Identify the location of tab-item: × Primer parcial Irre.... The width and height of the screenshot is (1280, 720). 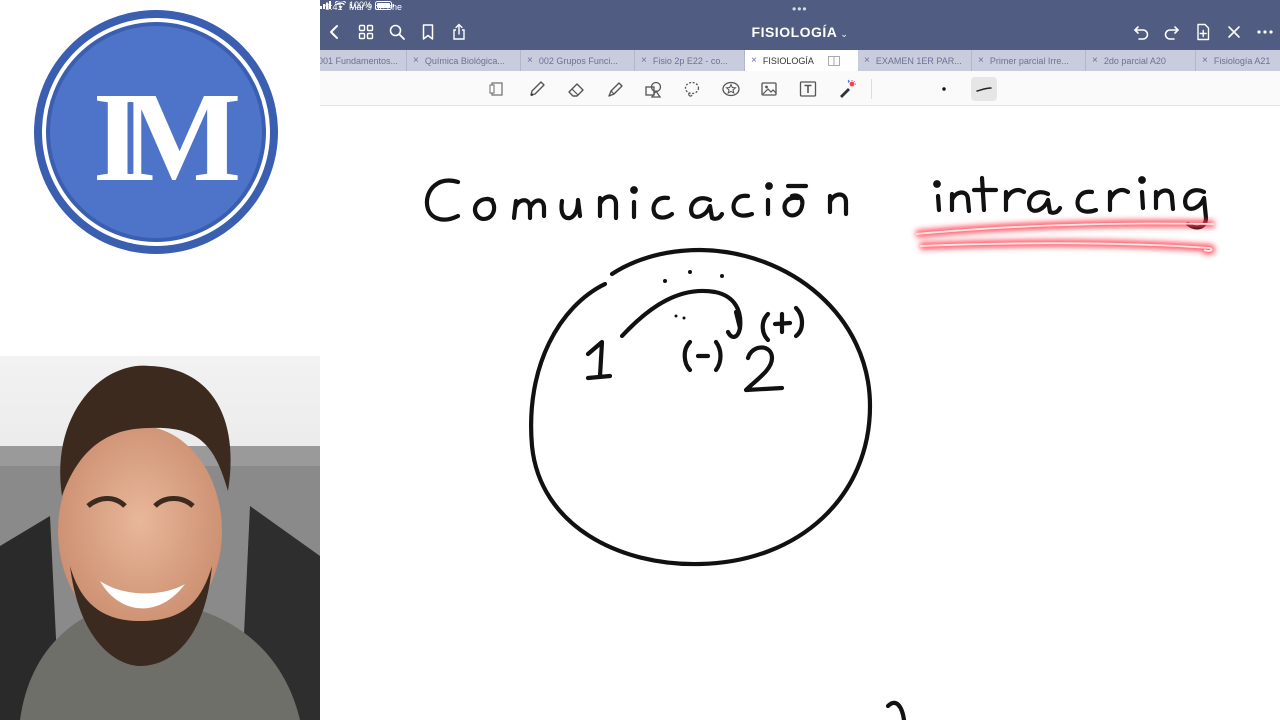
(1029, 60).